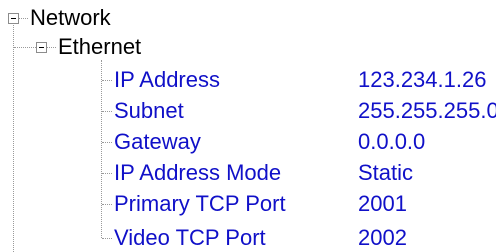 The image size is (496, 252). Describe the element at coordinates (392, 141) in the screenshot. I see `property-value: 0.0.0.0` at that location.